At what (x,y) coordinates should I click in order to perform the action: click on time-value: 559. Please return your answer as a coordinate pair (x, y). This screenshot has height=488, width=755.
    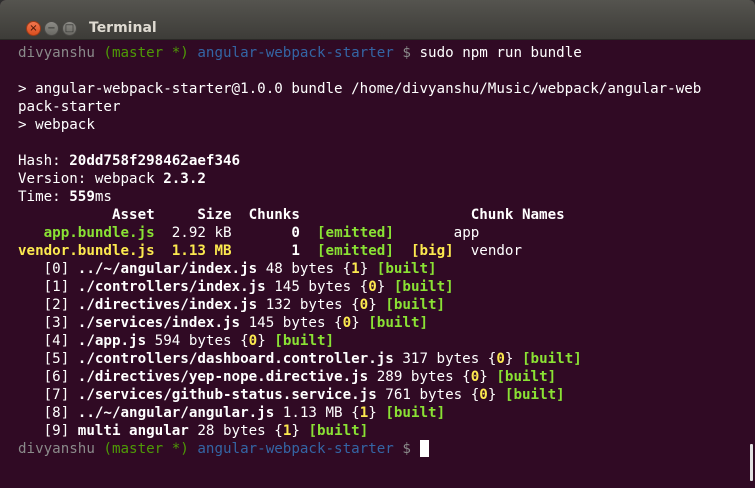
    Looking at the image, I should click on (82, 197).